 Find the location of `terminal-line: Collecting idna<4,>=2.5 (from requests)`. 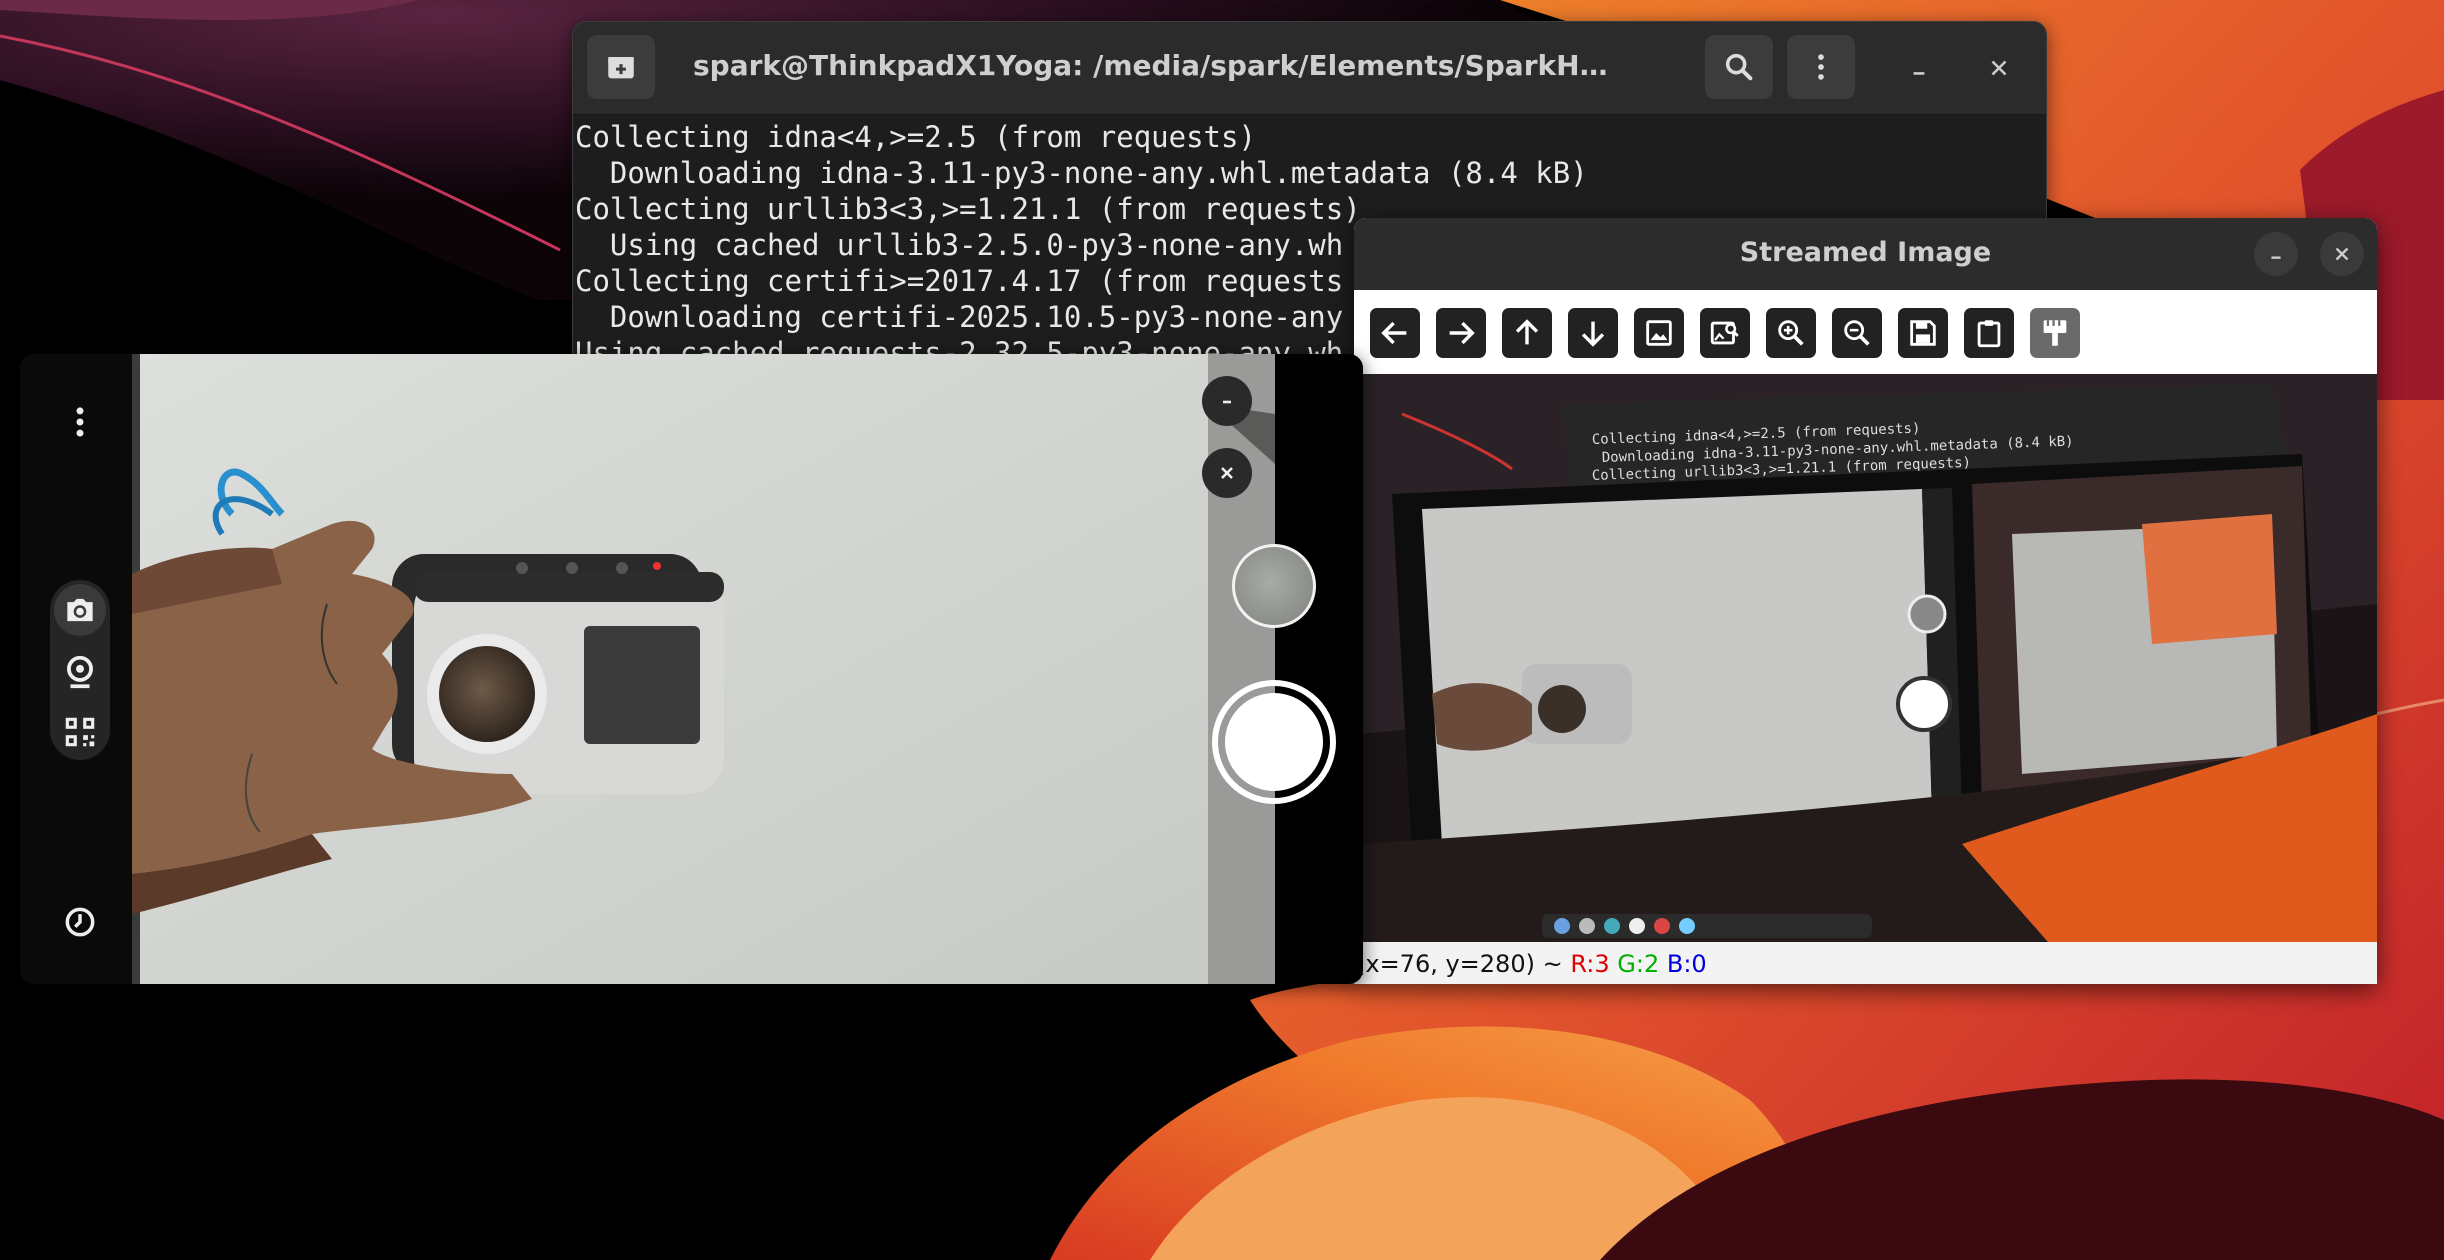

terminal-line: Collecting idna<4,>=2.5 (from requests) is located at coordinates (915, 137).